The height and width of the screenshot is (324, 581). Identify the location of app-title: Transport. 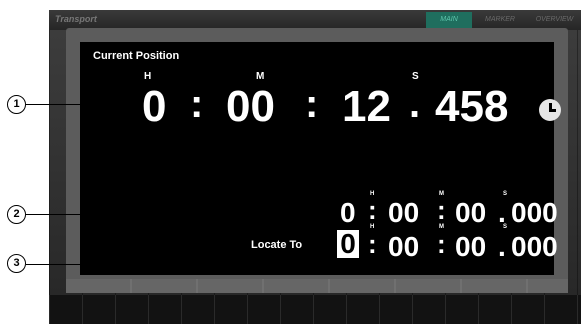
(76, 19).